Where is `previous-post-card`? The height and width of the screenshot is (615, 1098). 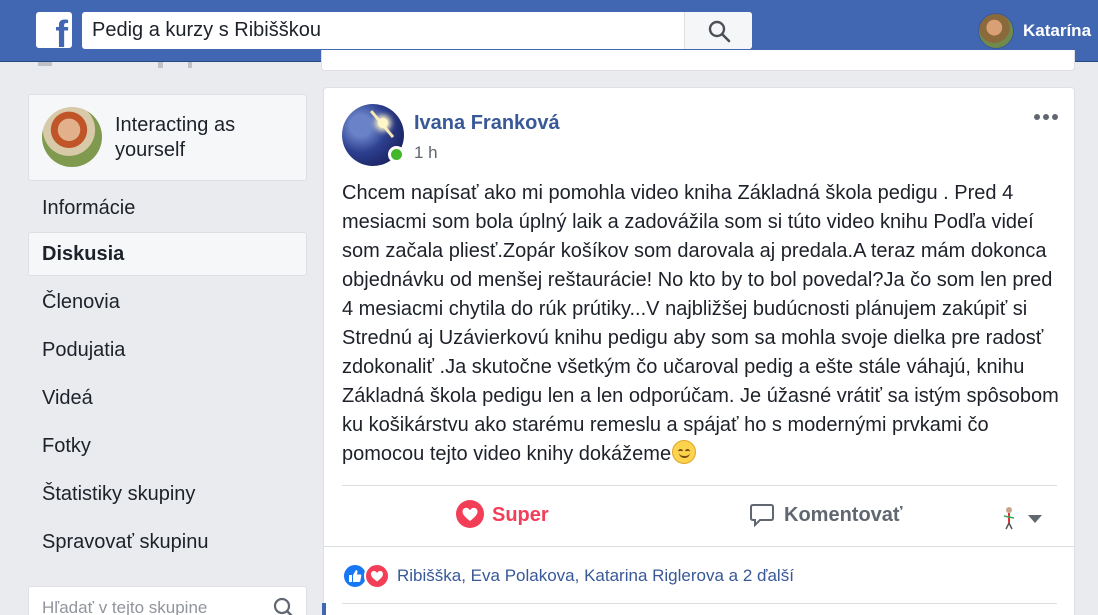
previous-post-card is located at coordinates (698, 60).